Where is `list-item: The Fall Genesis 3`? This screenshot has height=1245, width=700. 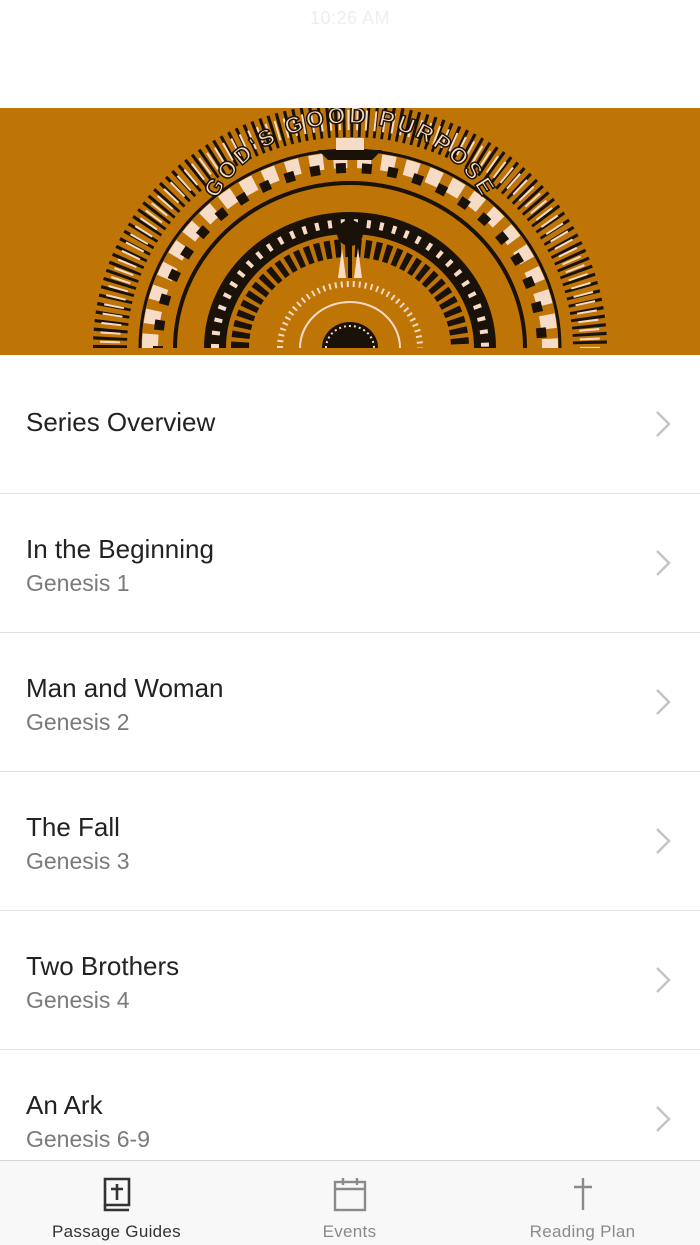
list-item: The Fall Genesis 3 is located at coordinates (350, 841).